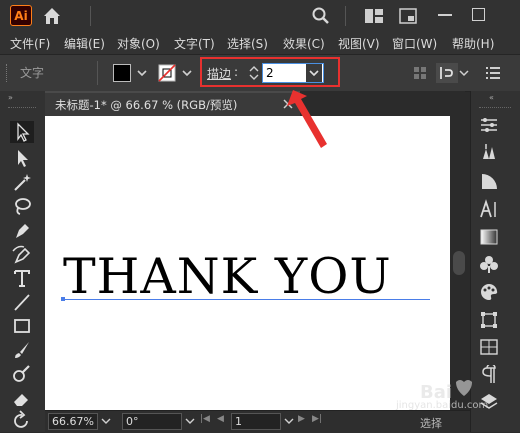  What do you see at coordinates (374, 16) in the screenshot?
I see `workspace-icon` at bounding box center [374, 16].